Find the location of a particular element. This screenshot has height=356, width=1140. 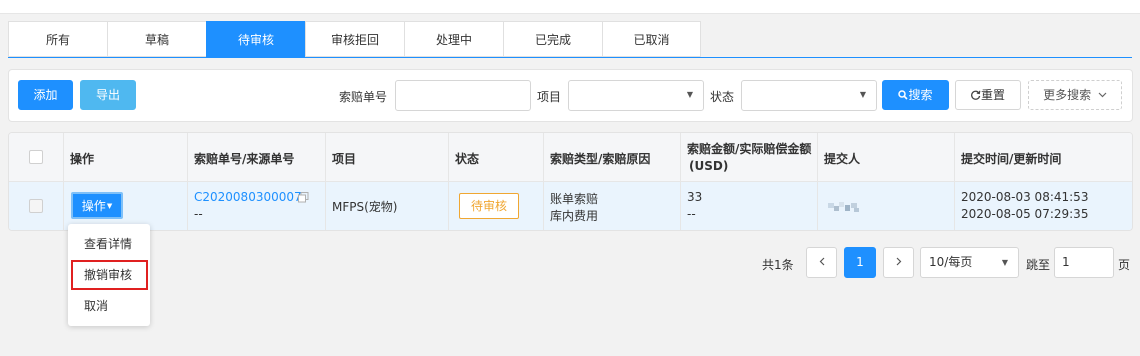

jump-page-value: 1 is located at coordinates (1066, 262).